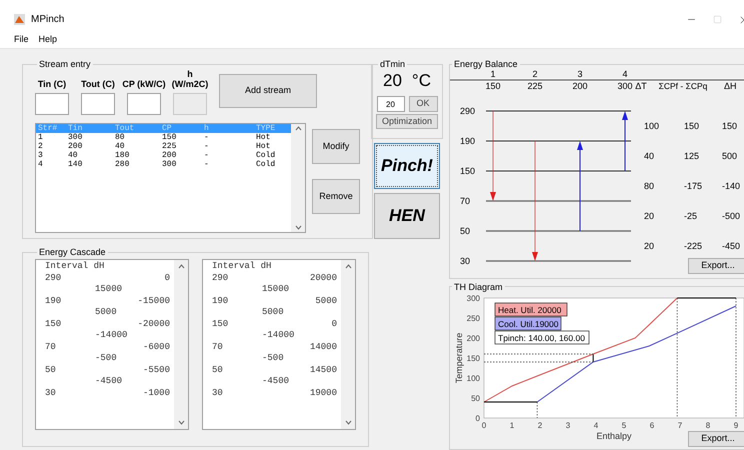 Image resolution: width=744 pixels, height=450 pixels. What do you see at coordinates (614, 435) in the screenshot?
I see `x-axis-label: Enthalpy` at bounding box center [614, 435].